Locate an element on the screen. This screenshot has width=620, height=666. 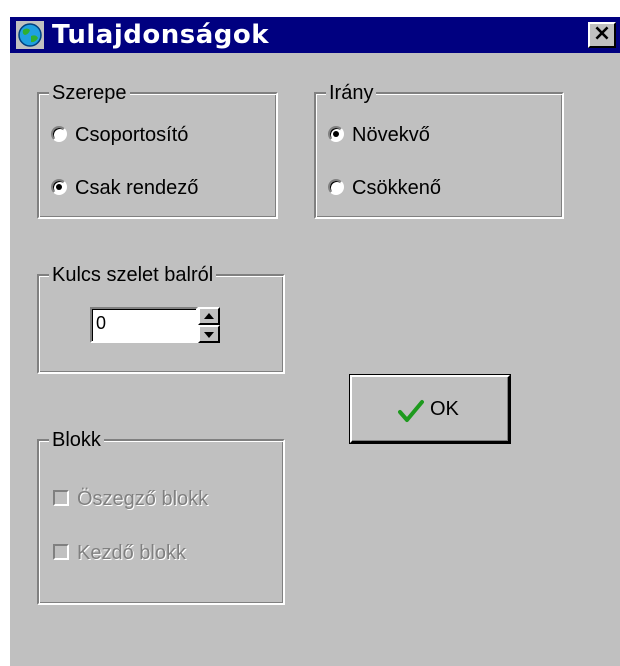
block-group-label: Blokk is located at coordinates (76, 440).